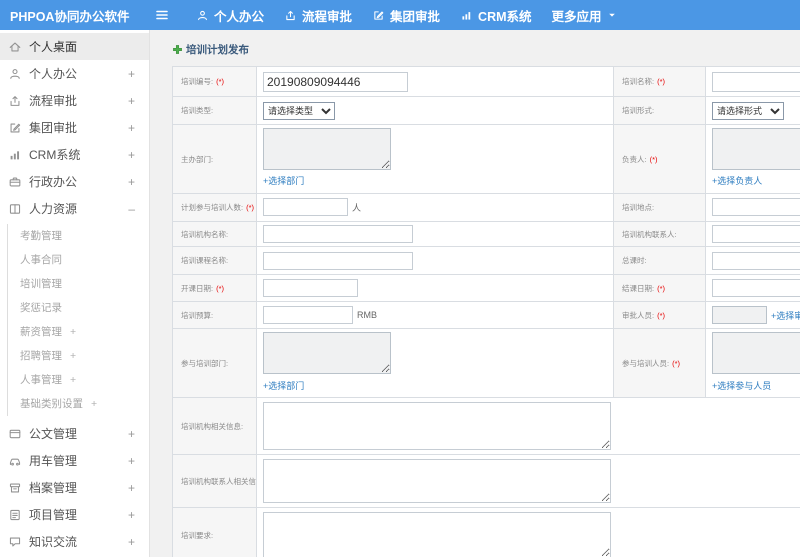 Image resolution: width=800 pixels, height=557 pixels. I want to click on sidebar-subitem-attendance: 考勤管理, so click(78, 236).